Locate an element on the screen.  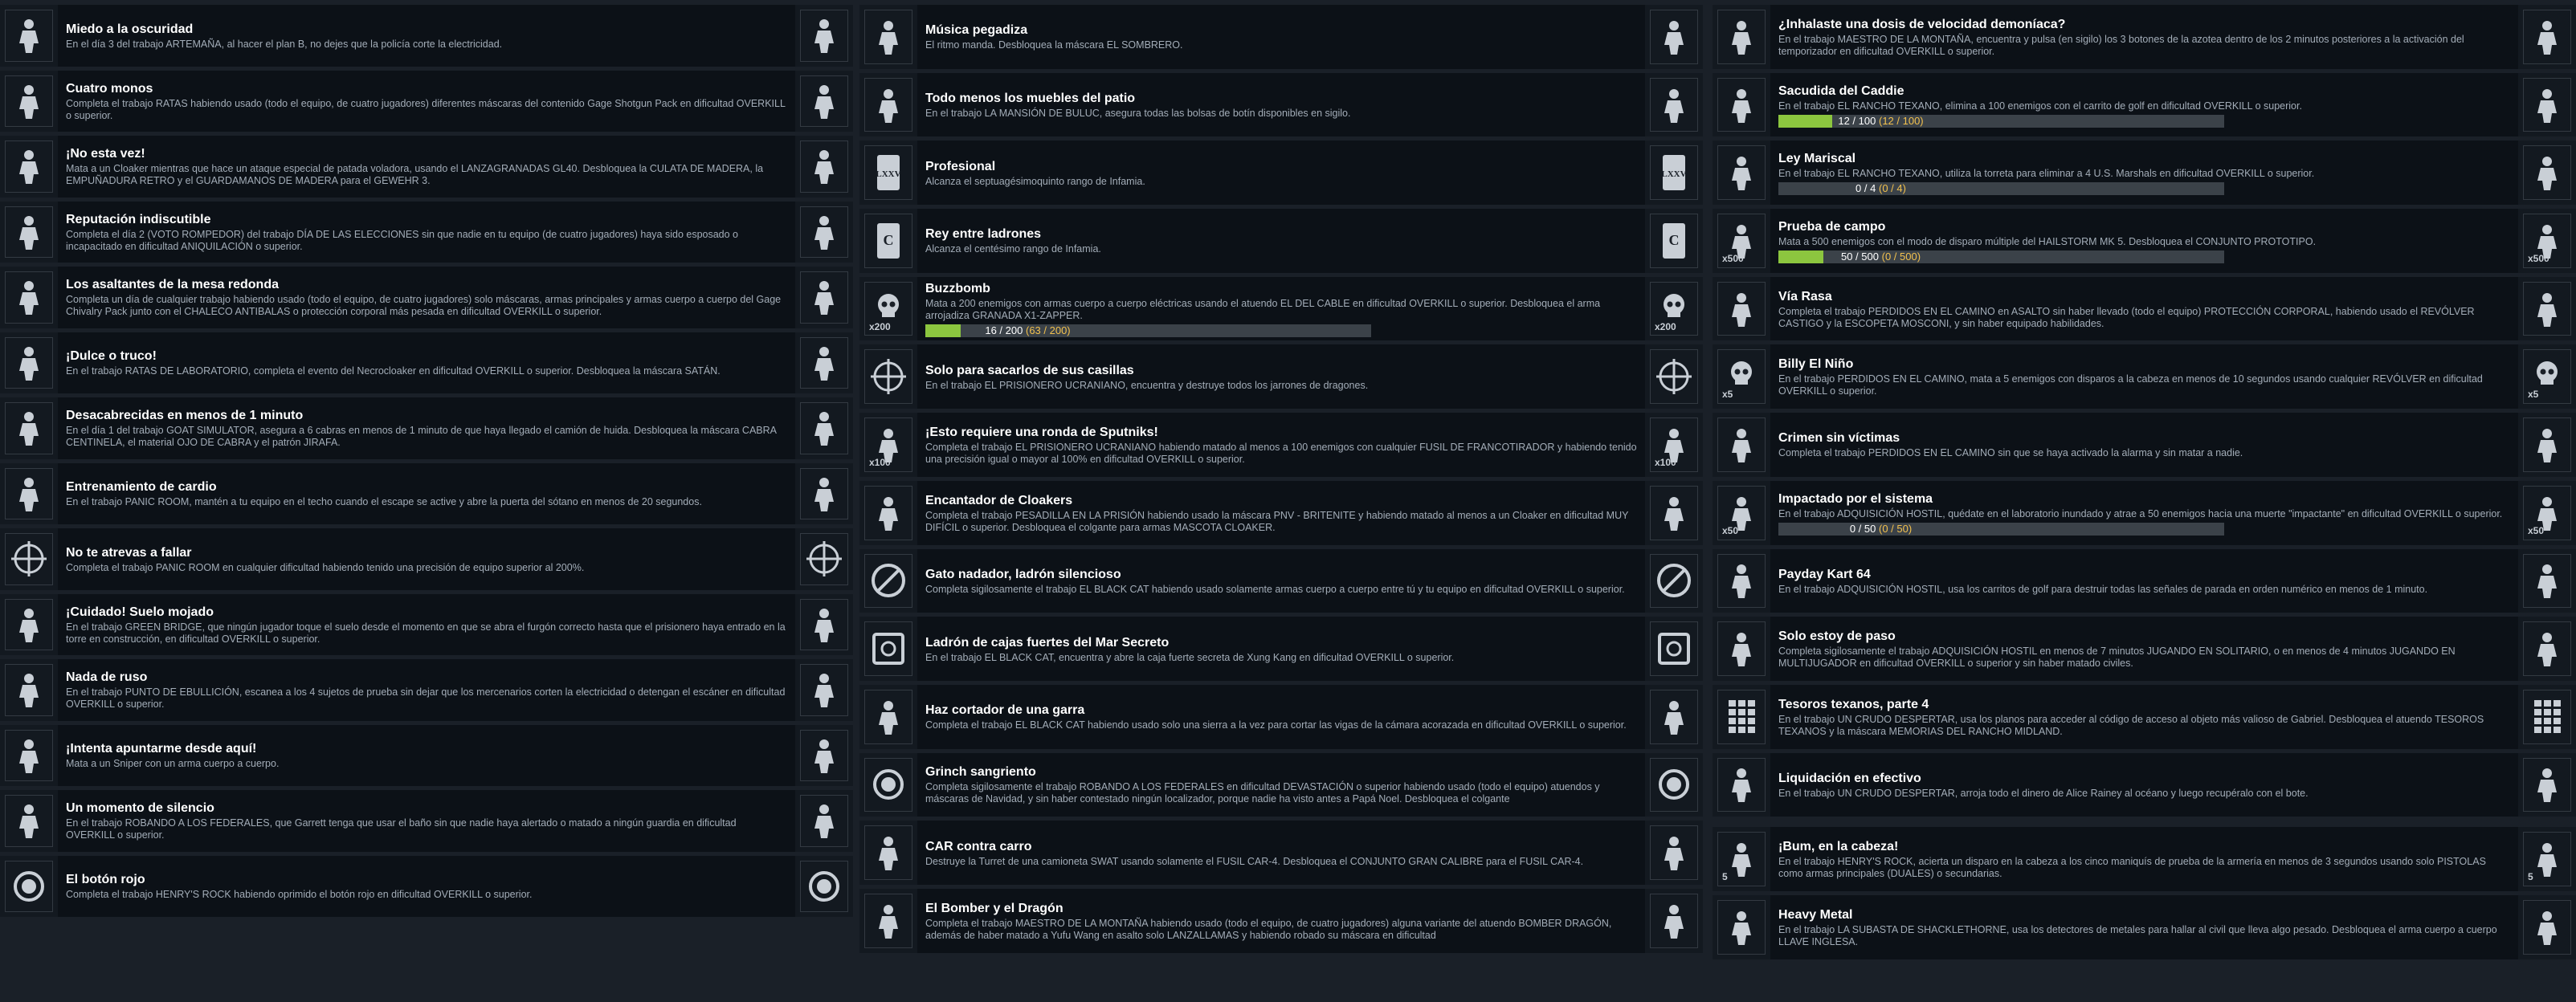
gun-x500-icon: x500 is located at coordinates (1741, 241).